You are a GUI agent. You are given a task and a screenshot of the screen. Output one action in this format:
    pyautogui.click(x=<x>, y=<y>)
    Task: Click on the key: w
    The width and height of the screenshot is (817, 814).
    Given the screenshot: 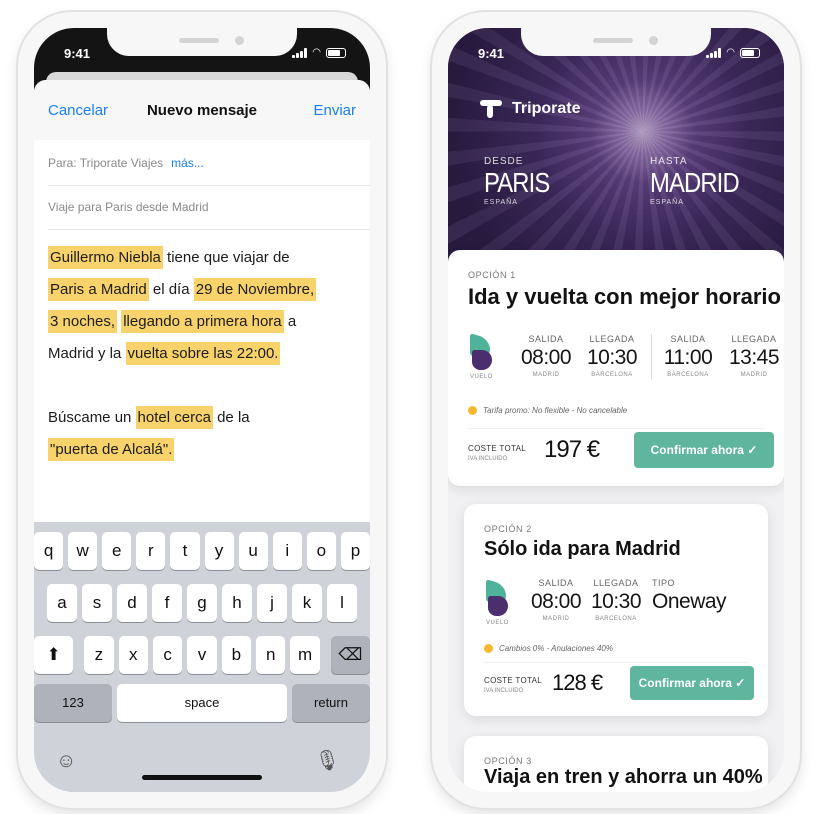 What is the action you would take?
    pyautogui.click(x=83, y=551)
    